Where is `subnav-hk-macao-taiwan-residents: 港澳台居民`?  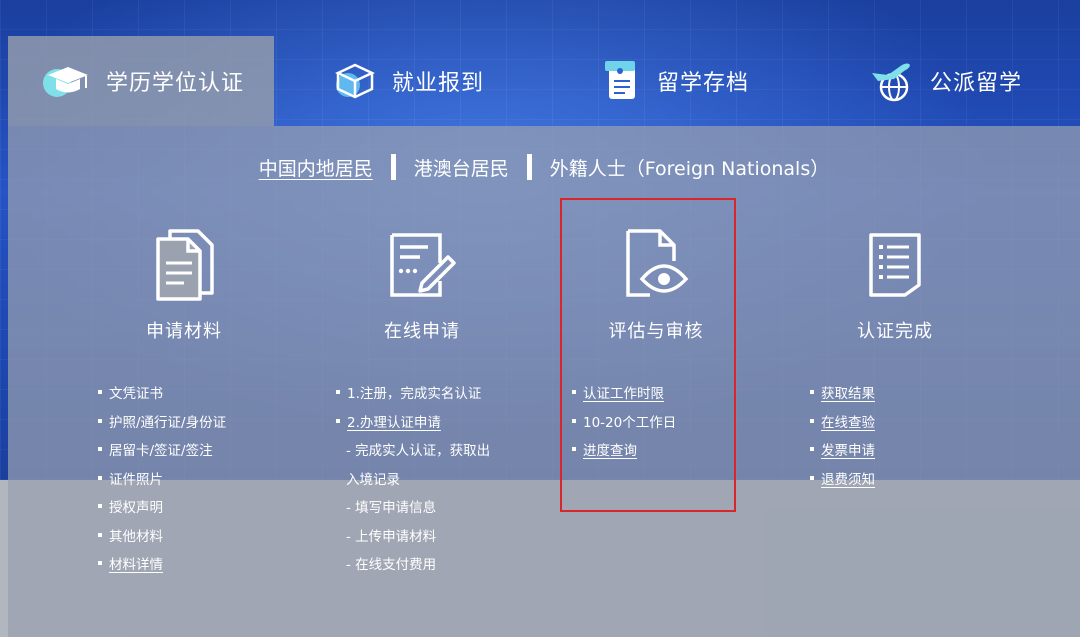
subnav-hk-macao-taiwan-residents: 港澳台居民 is located at coordinates (461, 167).